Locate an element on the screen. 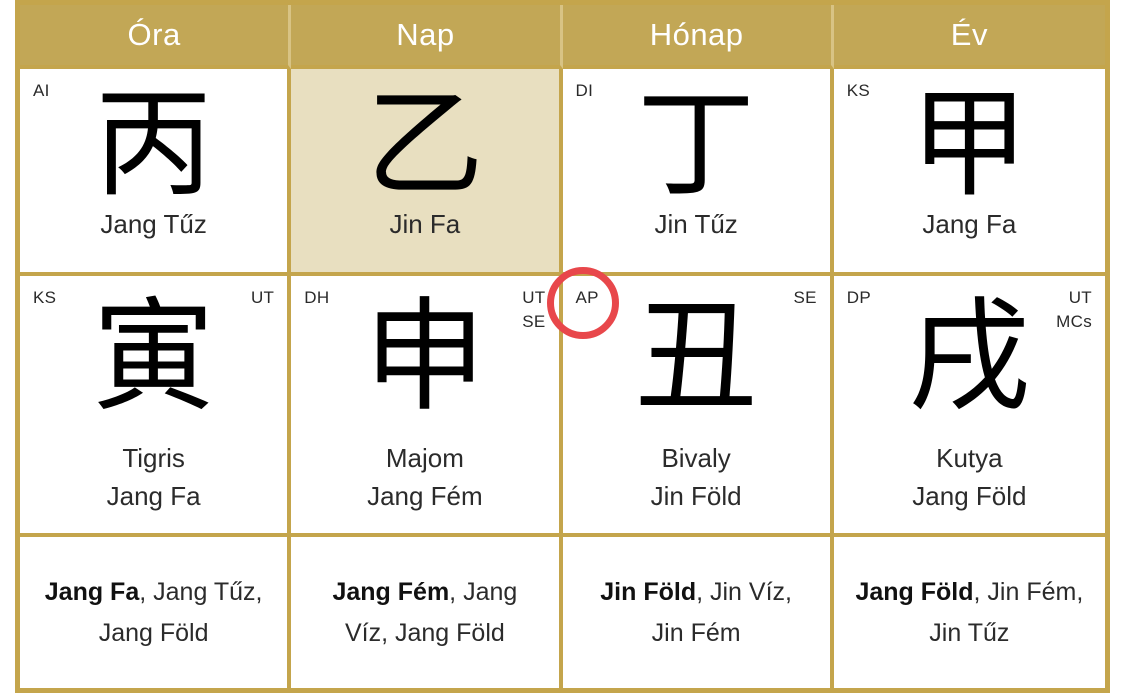  corner-tag-text: MCs is located at coordinates (1074, 322).